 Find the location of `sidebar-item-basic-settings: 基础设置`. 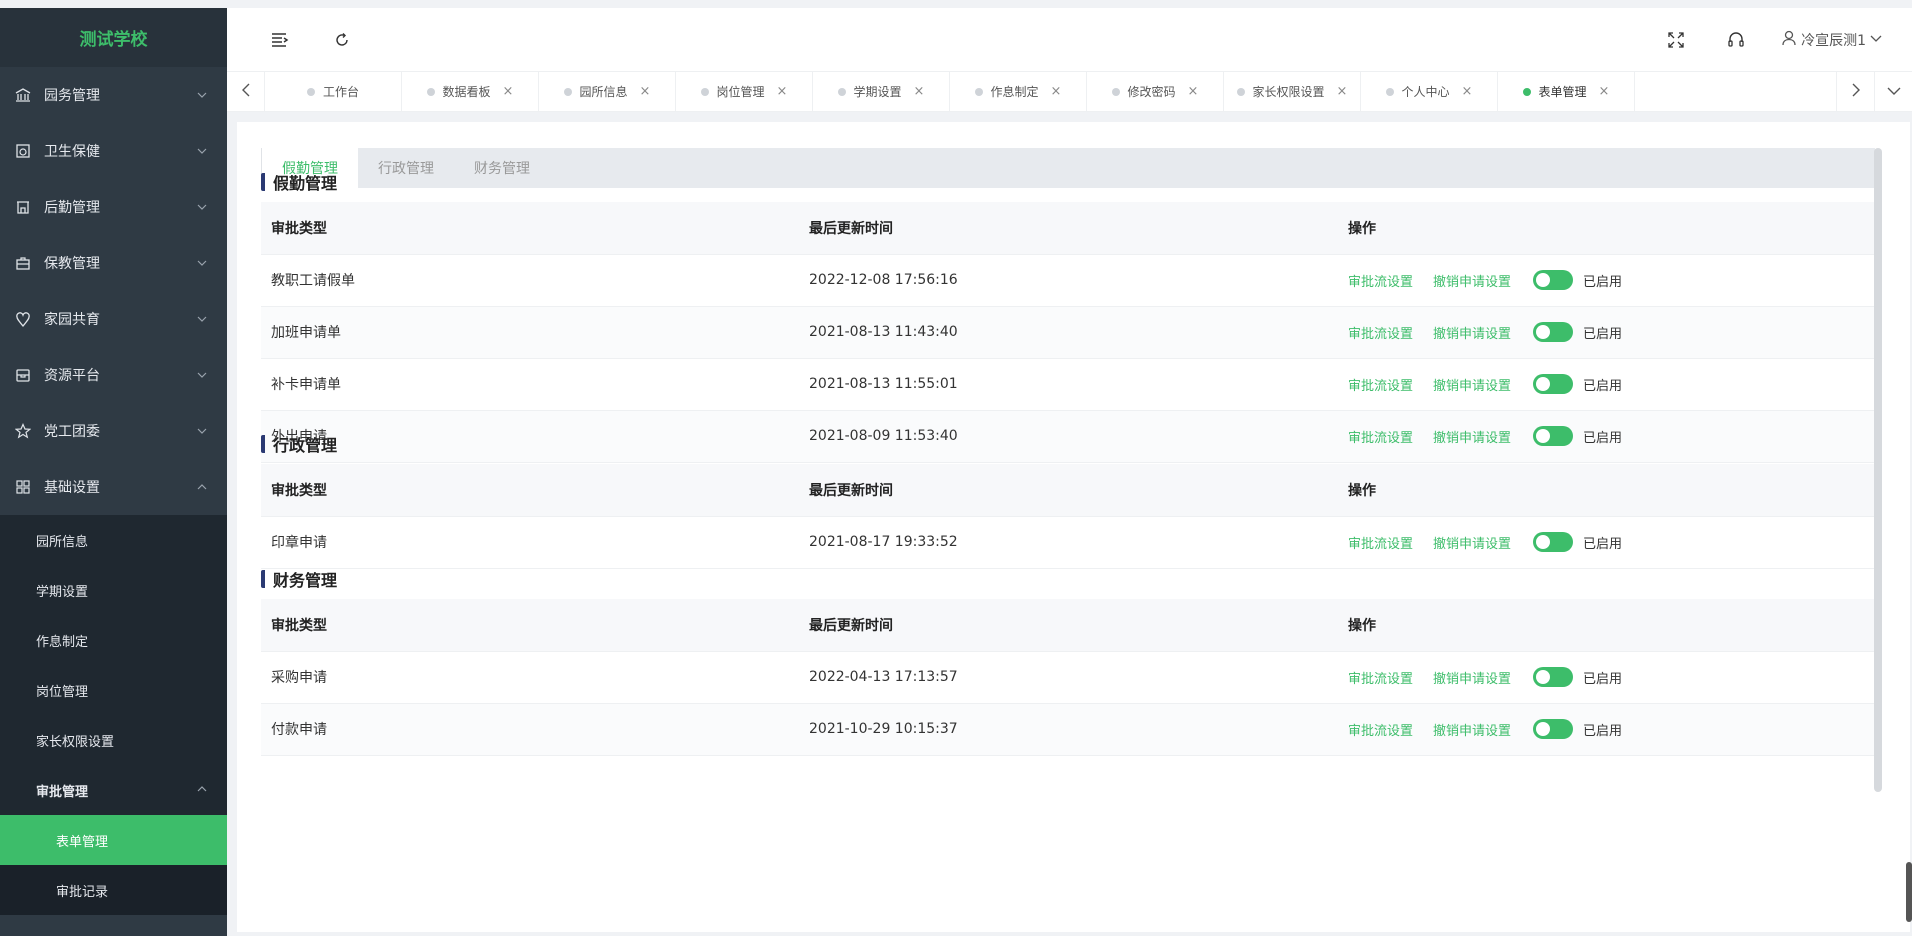

sidebar-item-basic-settings: 基础设置 is located at coordinates (113, 487).